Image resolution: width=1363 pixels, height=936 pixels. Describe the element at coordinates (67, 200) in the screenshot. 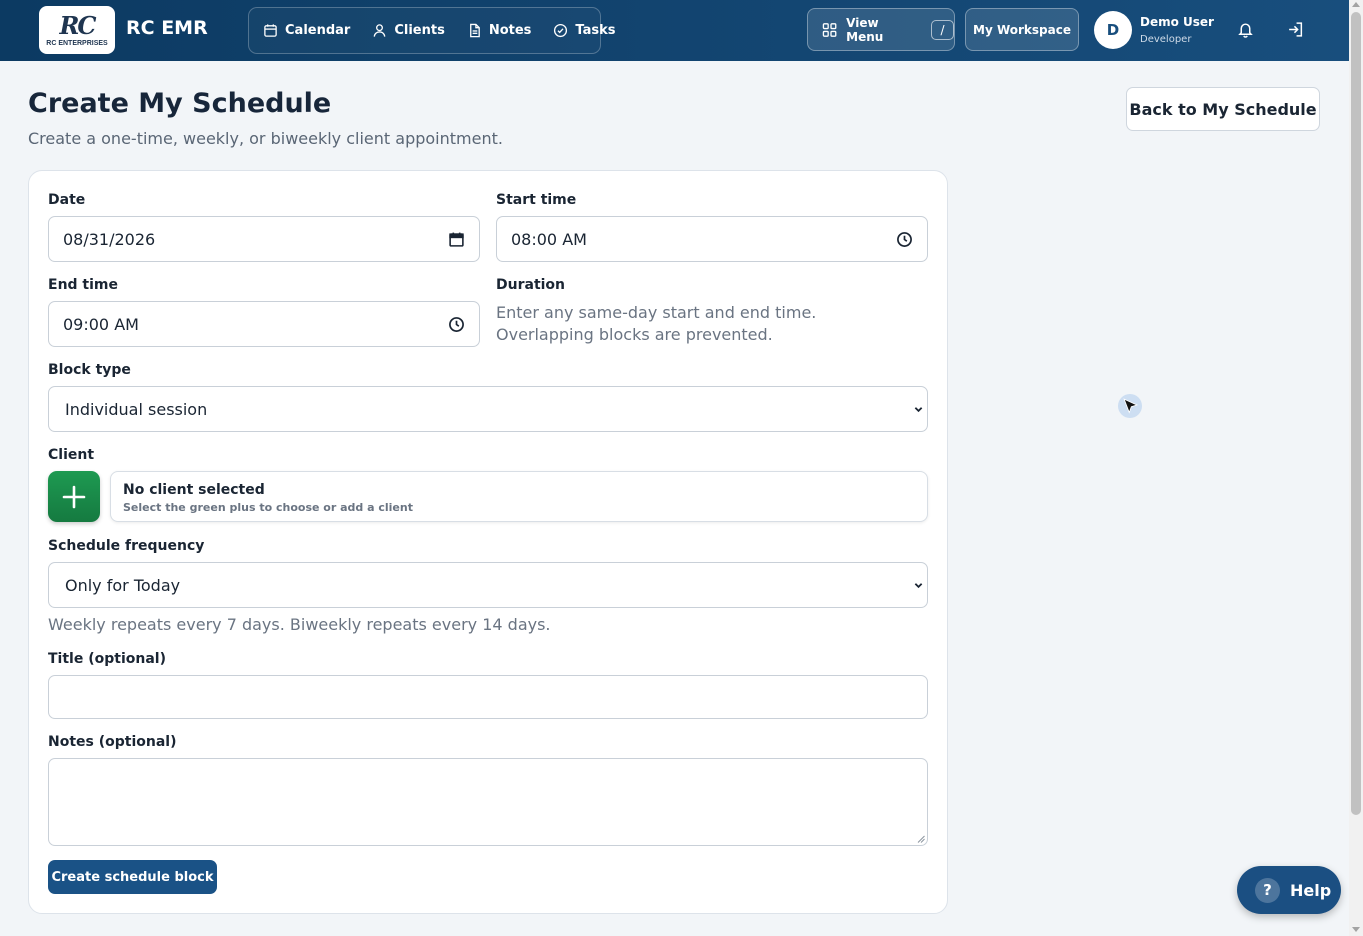

I see `date-label: Date` at that location.